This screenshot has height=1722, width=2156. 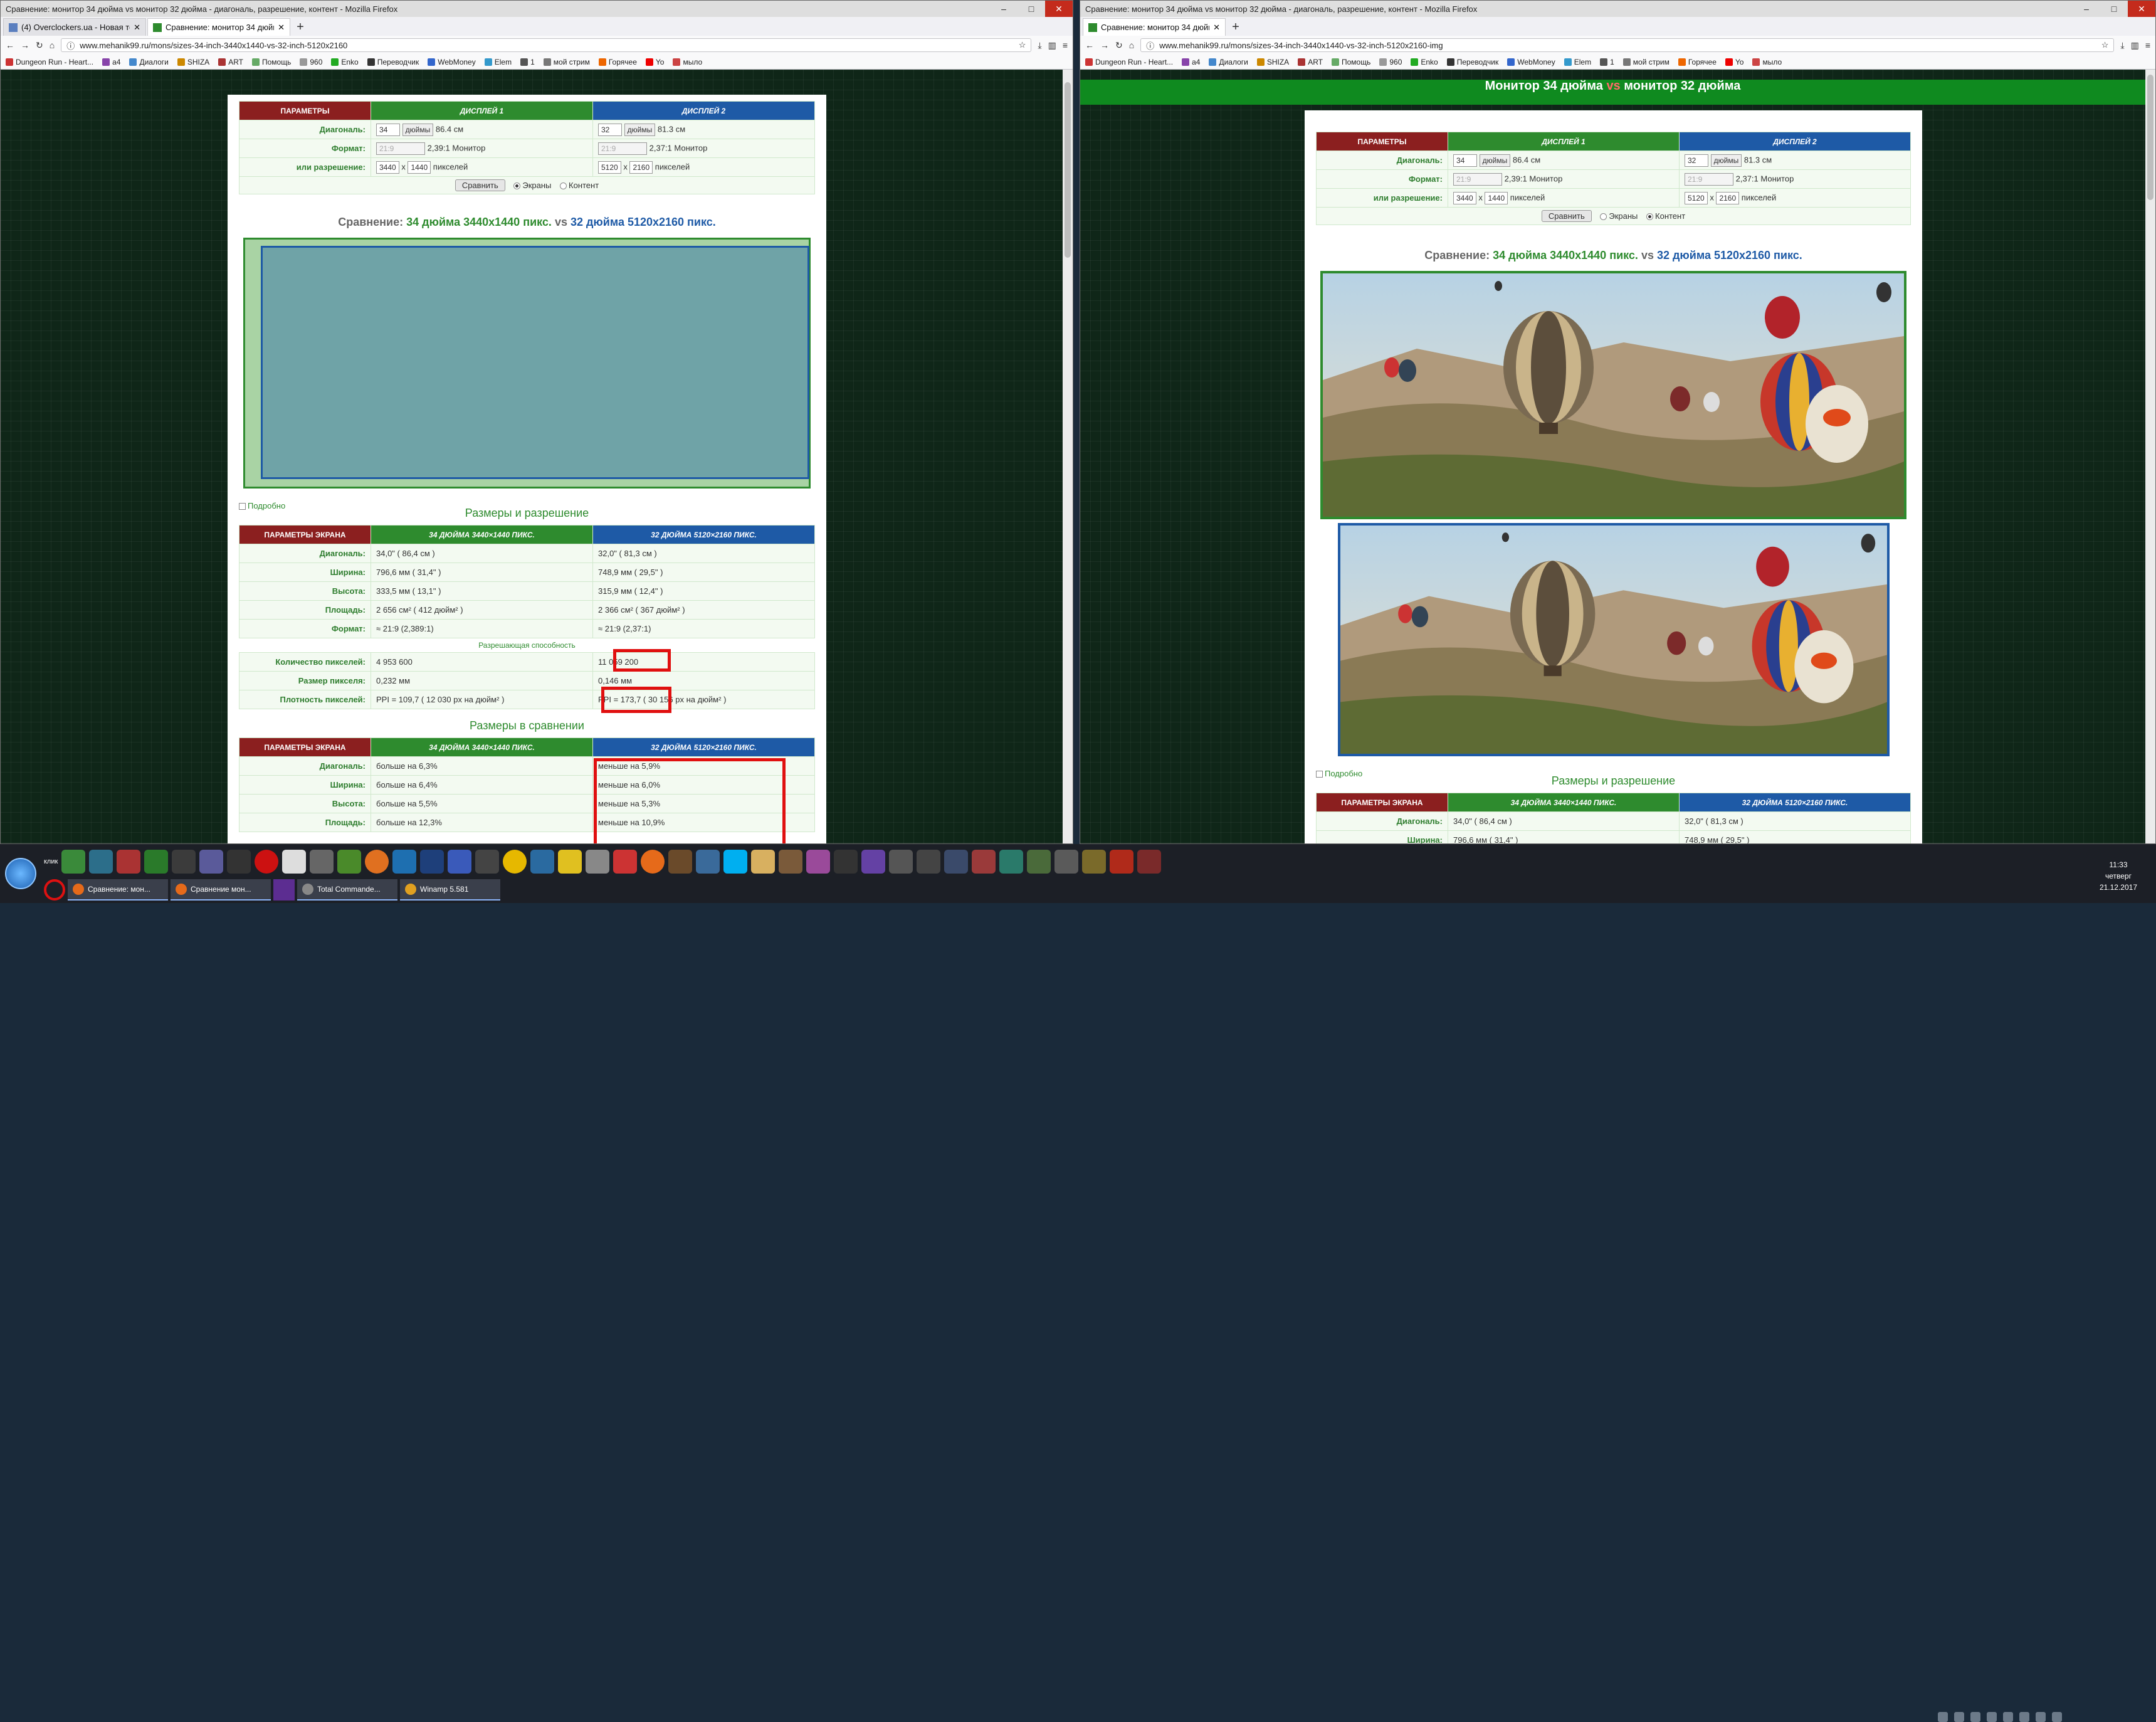 I want to click on new-tab-button: +, so click(x=1235, y=27).